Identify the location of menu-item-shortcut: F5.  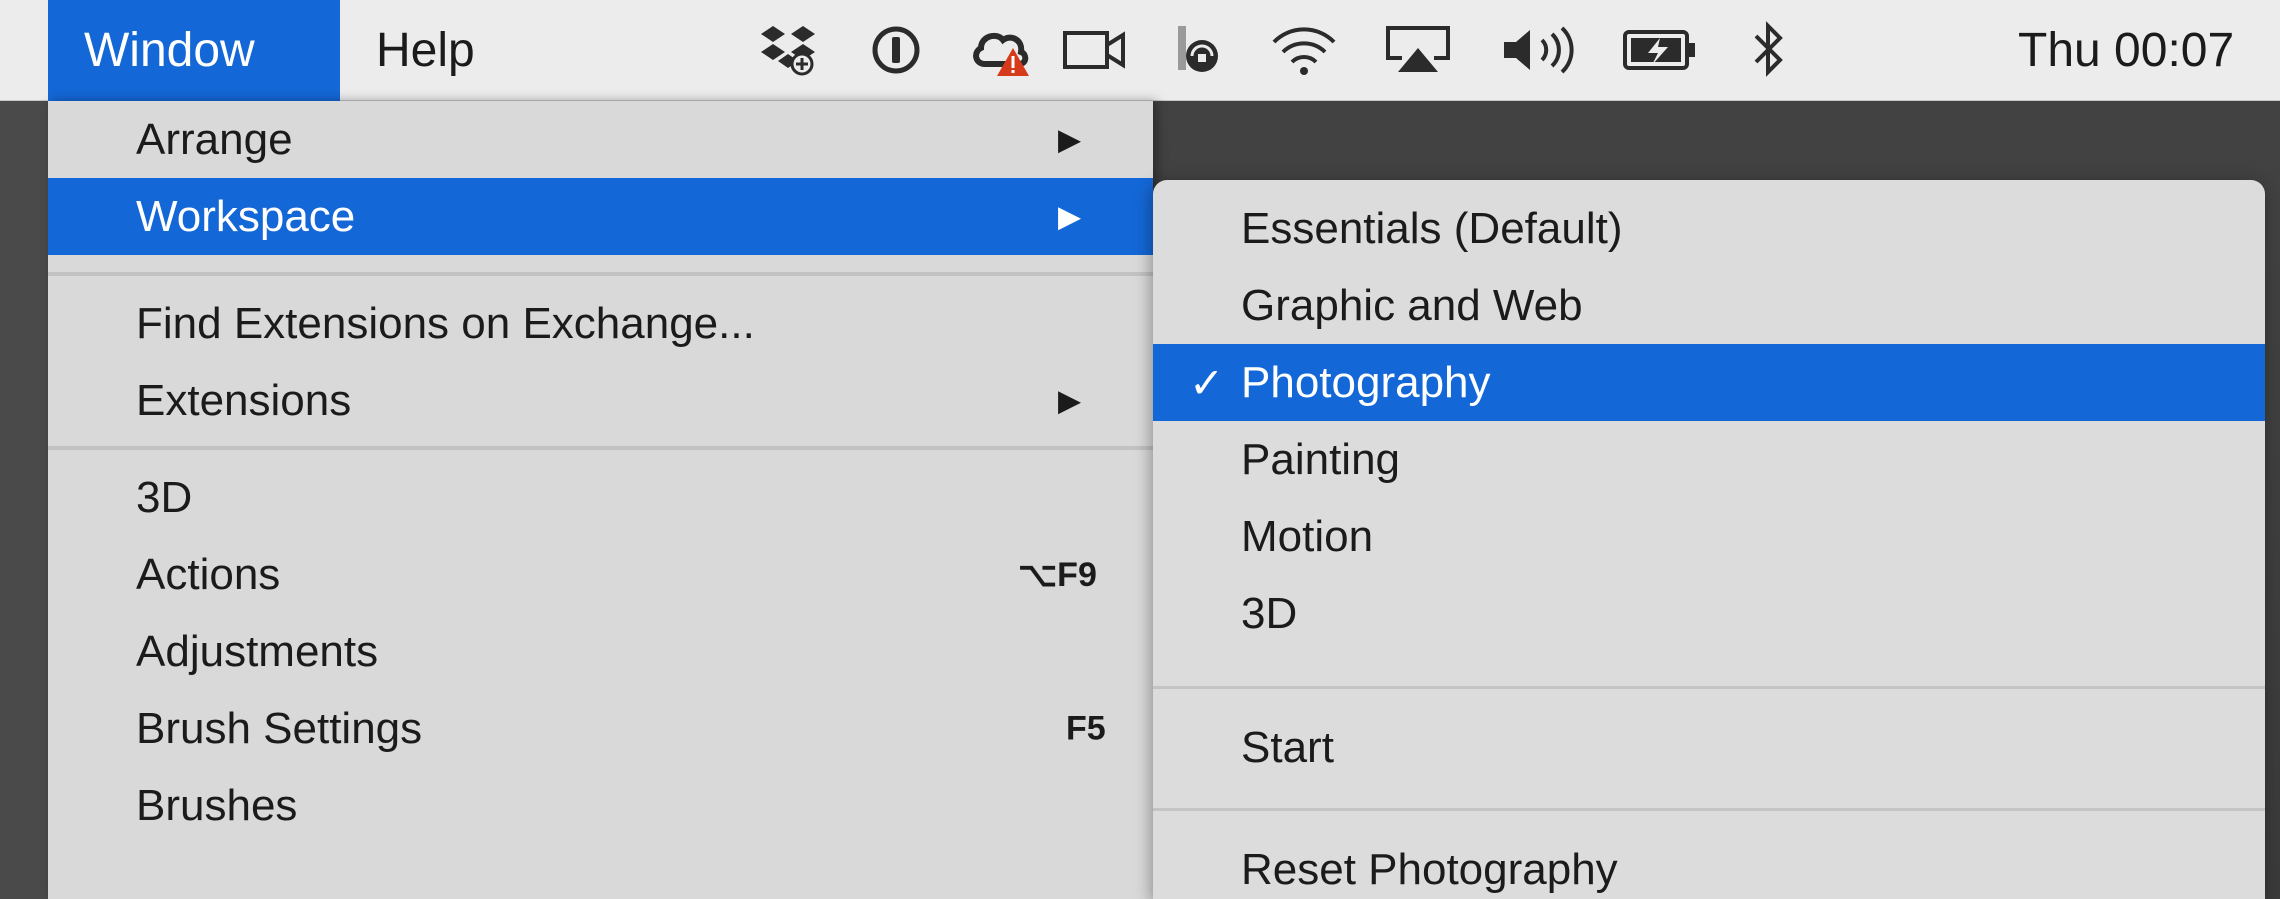
(1086, 728).